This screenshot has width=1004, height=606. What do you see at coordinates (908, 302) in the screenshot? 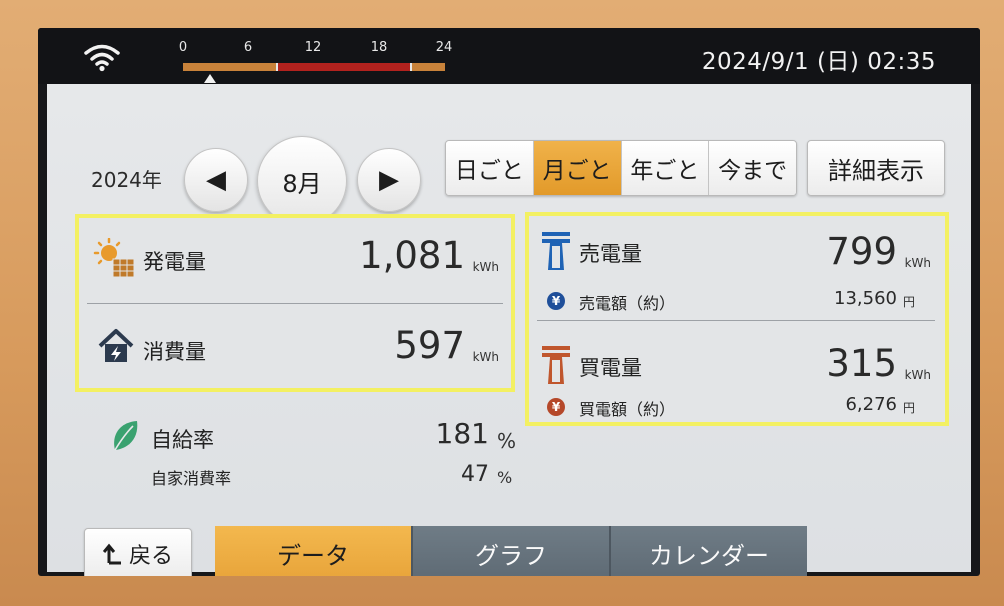
I see `sell-amount-unit: 円` at bounding box center [908, 302].